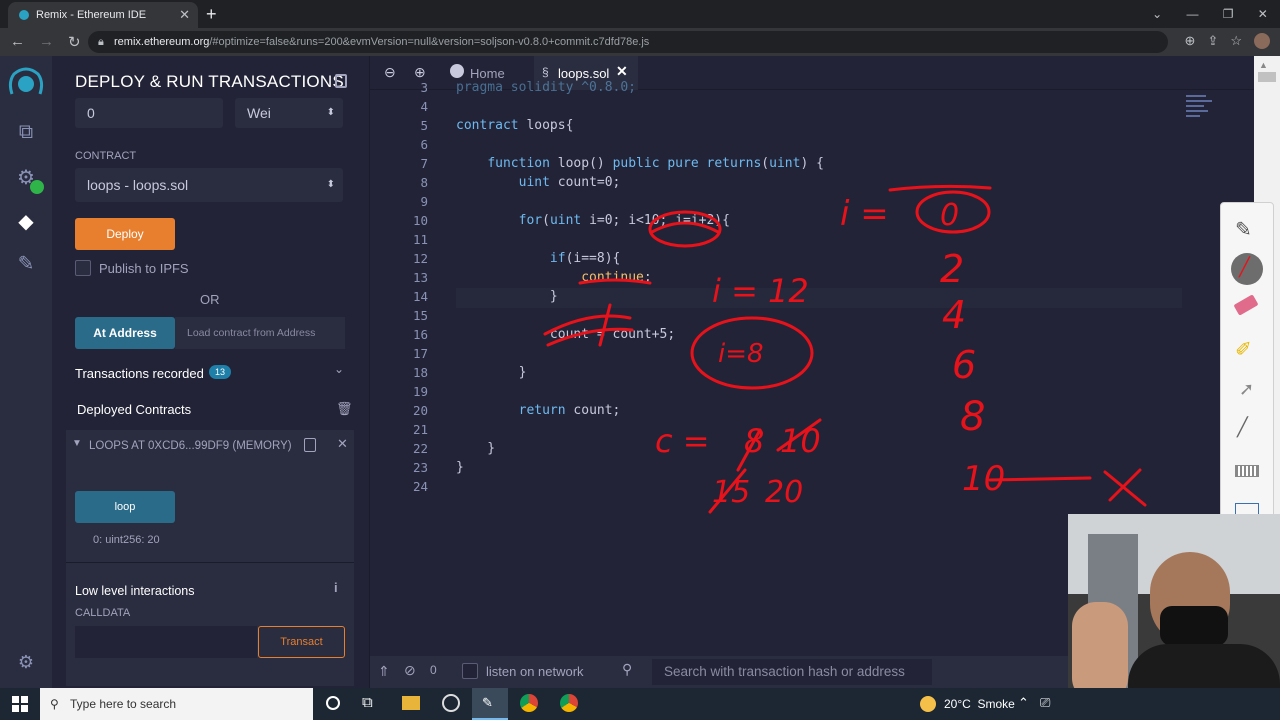 The height and width of the screenshot is (720, 1280). I want to click on person-hand, so click(1100, 652).